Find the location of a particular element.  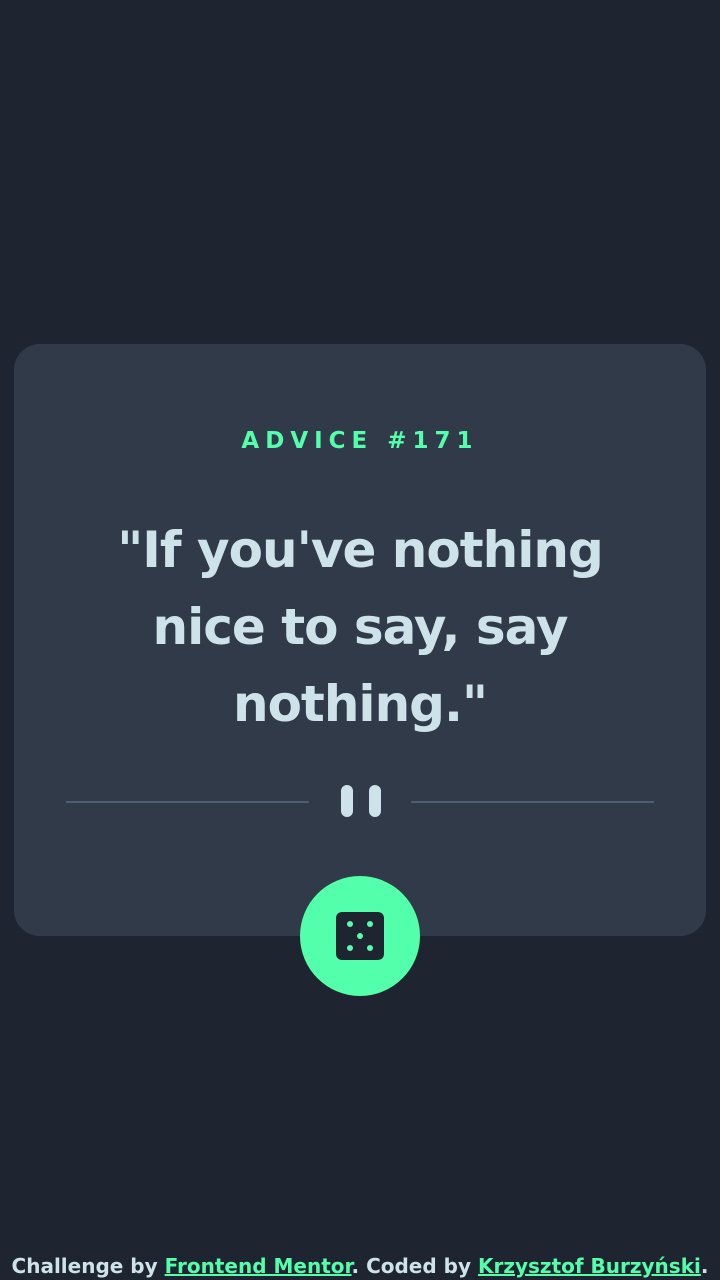

divider-line-left is located at coordinates (187, 802).